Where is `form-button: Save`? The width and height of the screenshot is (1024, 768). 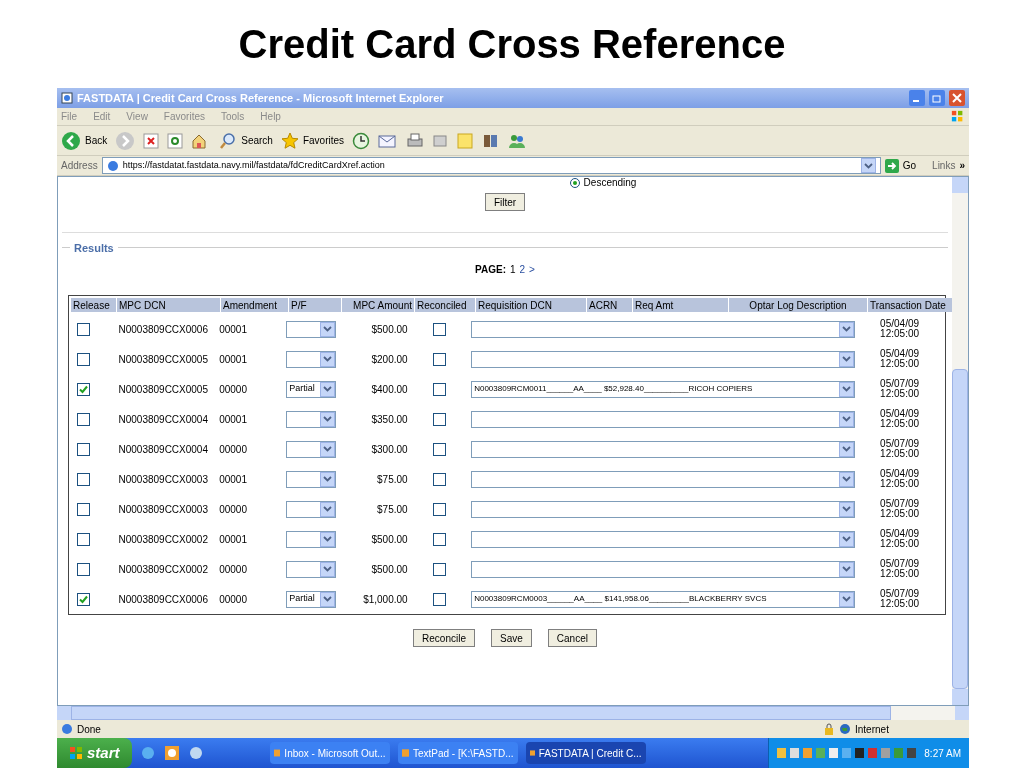 form-button: Save is located at coordinates (511, 638).